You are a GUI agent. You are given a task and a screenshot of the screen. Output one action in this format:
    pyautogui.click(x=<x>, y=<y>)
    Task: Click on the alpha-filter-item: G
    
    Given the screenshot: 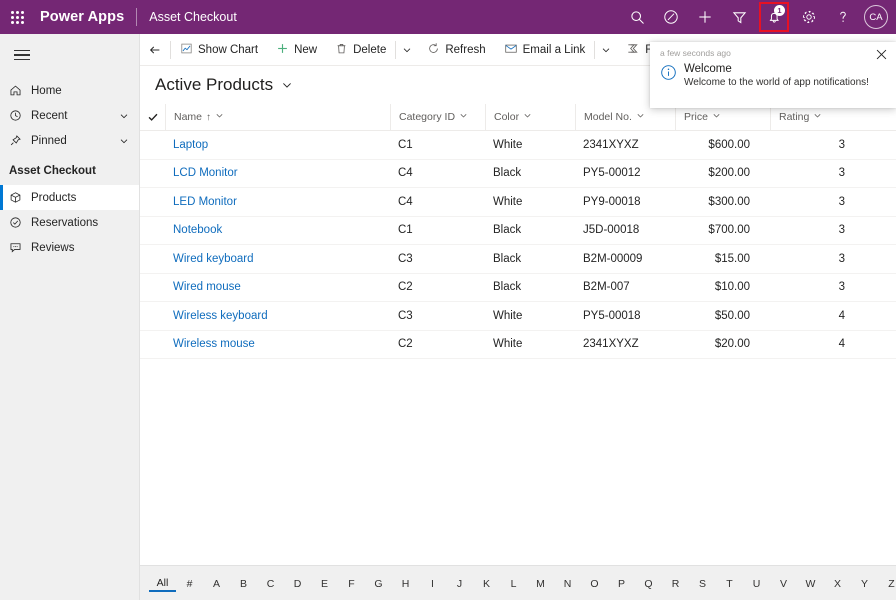 What is the action you would take?
    pyautogui.click(x=378, y=583)
    